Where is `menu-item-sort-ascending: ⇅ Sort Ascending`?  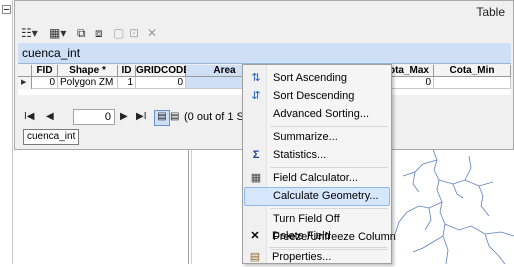
menu-item-sort-ascending: ⇅ Sort Ascending is located at coordinates (317, 78).